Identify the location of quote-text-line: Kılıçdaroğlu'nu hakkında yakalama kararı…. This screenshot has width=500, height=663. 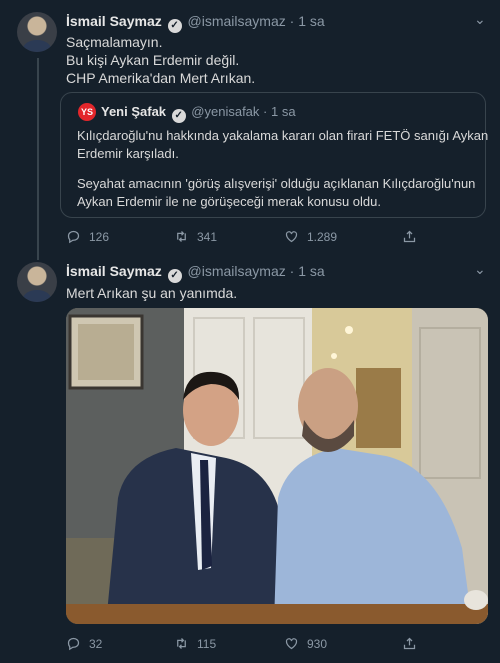
(283, 135).